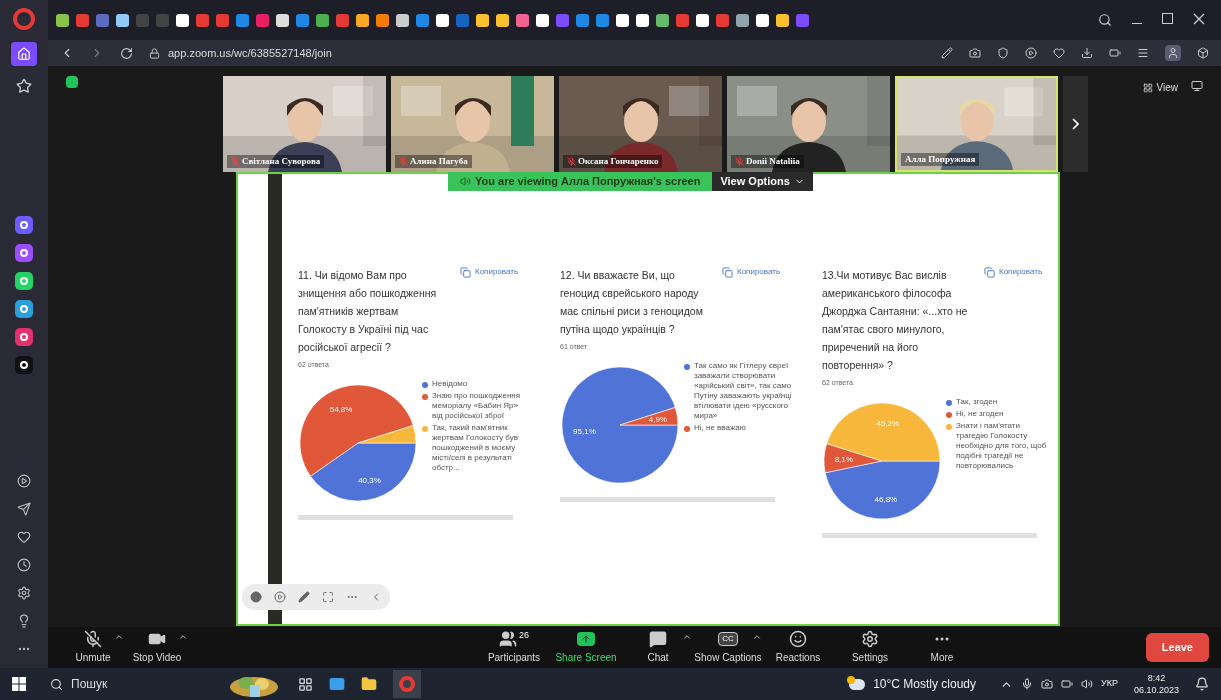  I want to click on weather-text: 10°C Mostly cloudy, so click(924, 684).